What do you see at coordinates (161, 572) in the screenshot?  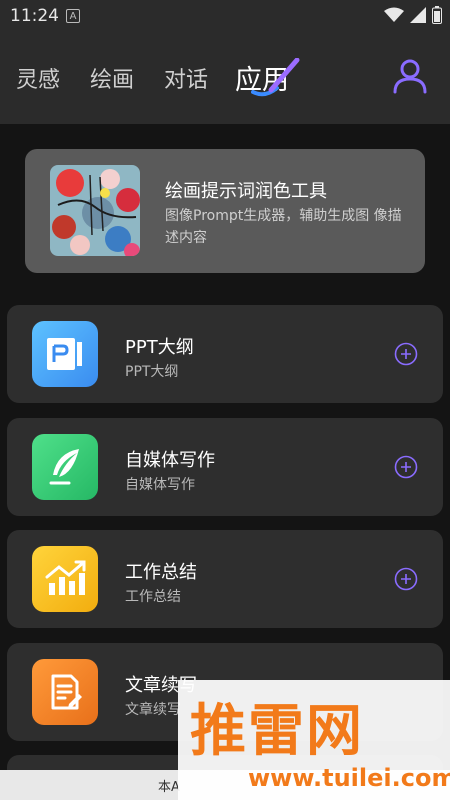 I see `app-title: 工作总结` at bounding box center [161, 572].